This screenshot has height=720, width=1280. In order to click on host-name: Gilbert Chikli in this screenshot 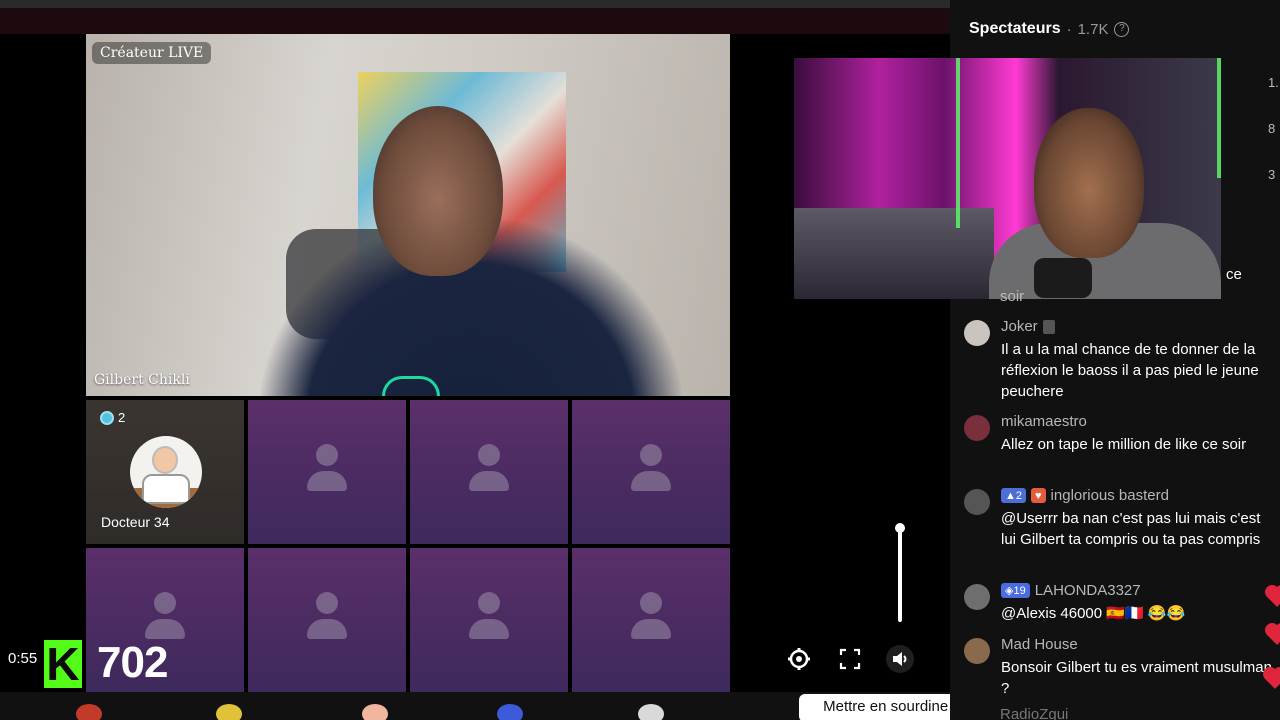, I will do `click(142, 380)`.